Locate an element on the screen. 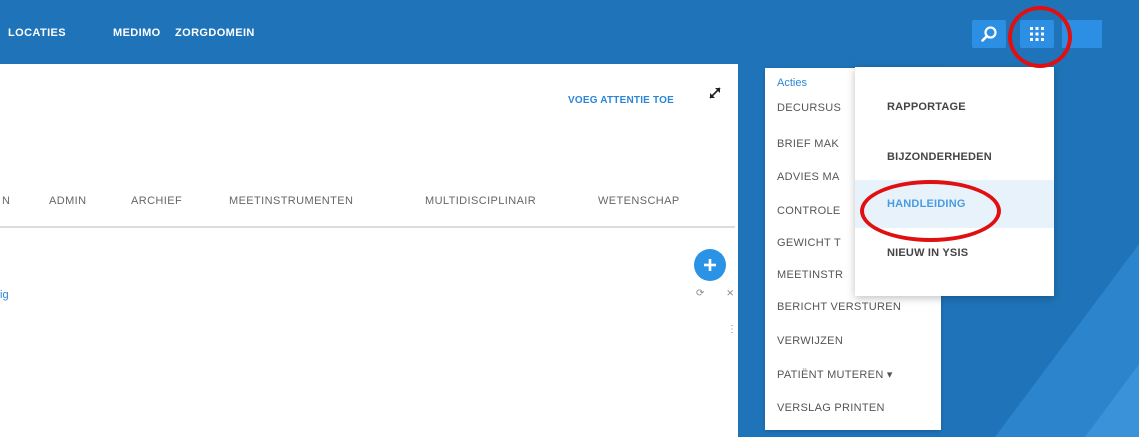  action-decursus: DECURSUS is located at coordinates (809, 108).